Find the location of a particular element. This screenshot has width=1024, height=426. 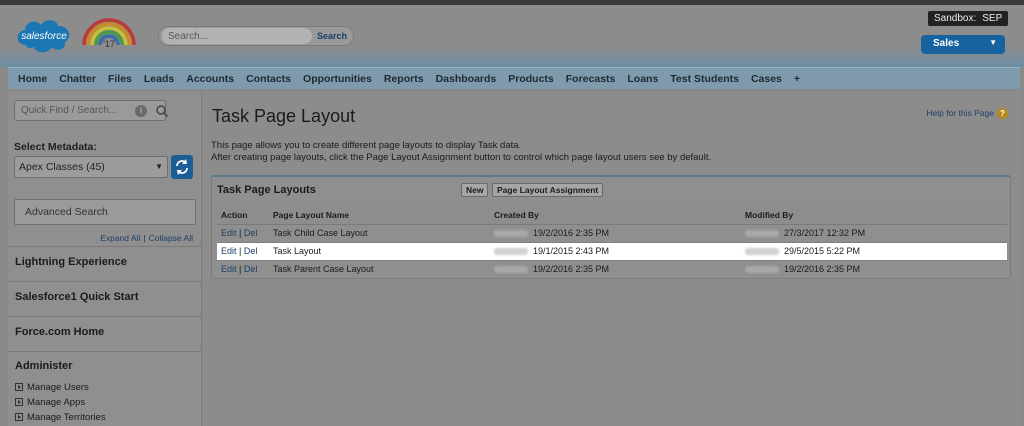

sidebar-item-label: Manage Users is located at coordinates (58, 387).